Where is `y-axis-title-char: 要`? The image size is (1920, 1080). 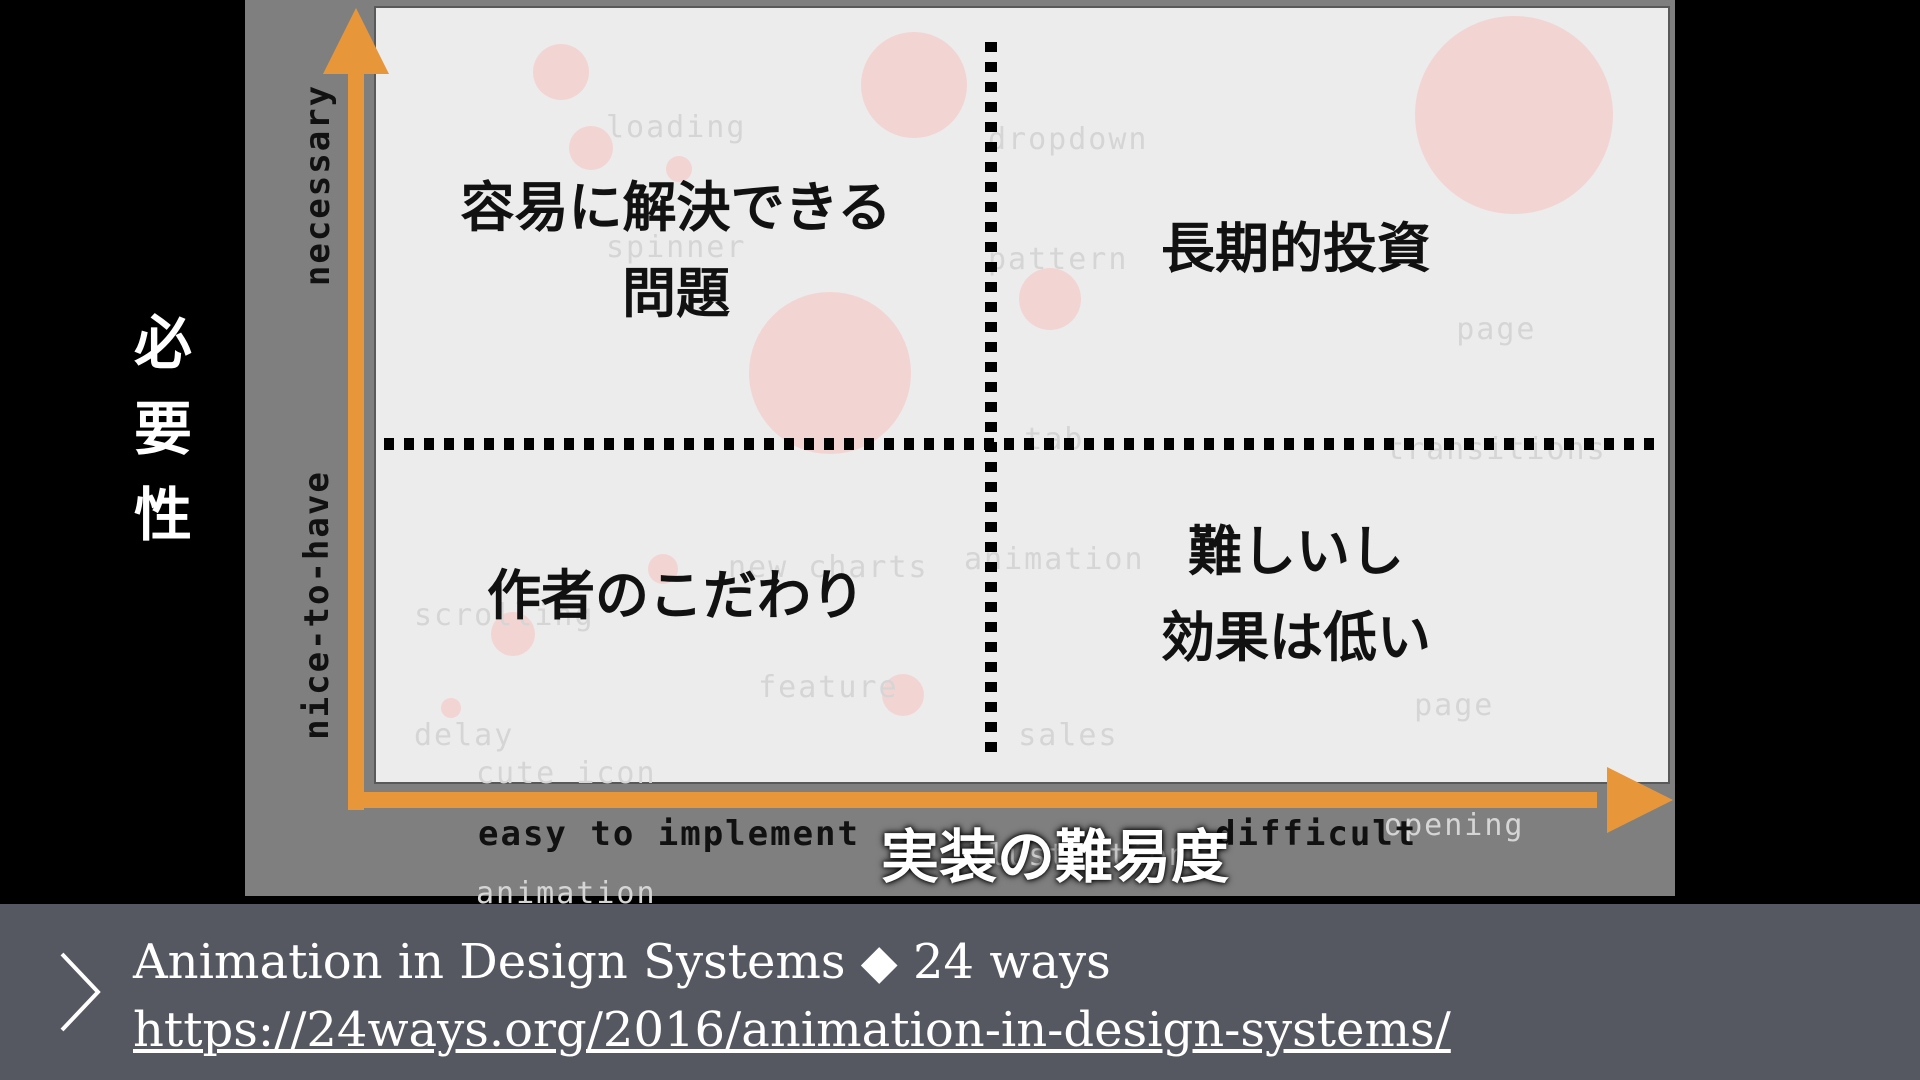 y-axis-title-char: 要 is located at coordinates (162, 429).